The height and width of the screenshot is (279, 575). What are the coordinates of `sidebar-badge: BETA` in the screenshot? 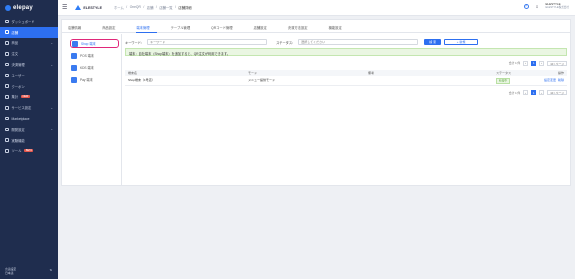 It's located at (29, 151).